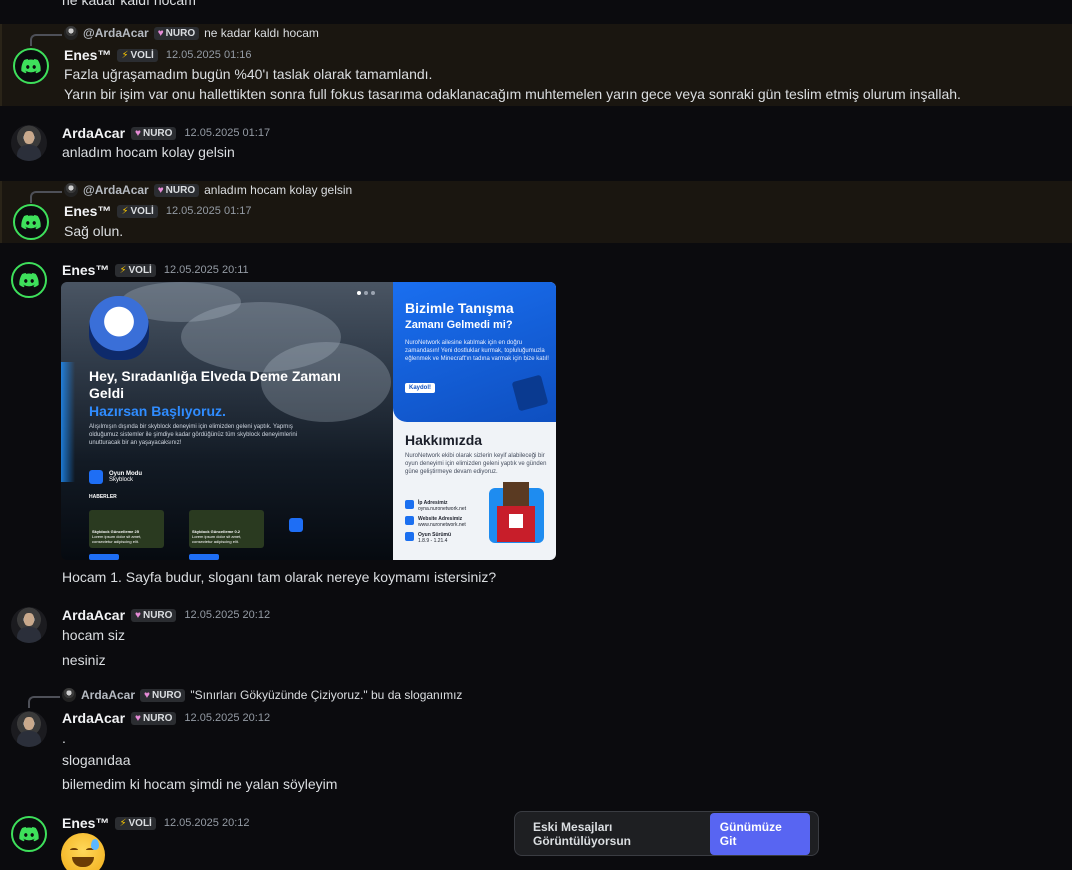  What do you see at coordinates (84, 660) in the screenshot?
I see `message-text: nesiniz` at bounding box center [84, 660].